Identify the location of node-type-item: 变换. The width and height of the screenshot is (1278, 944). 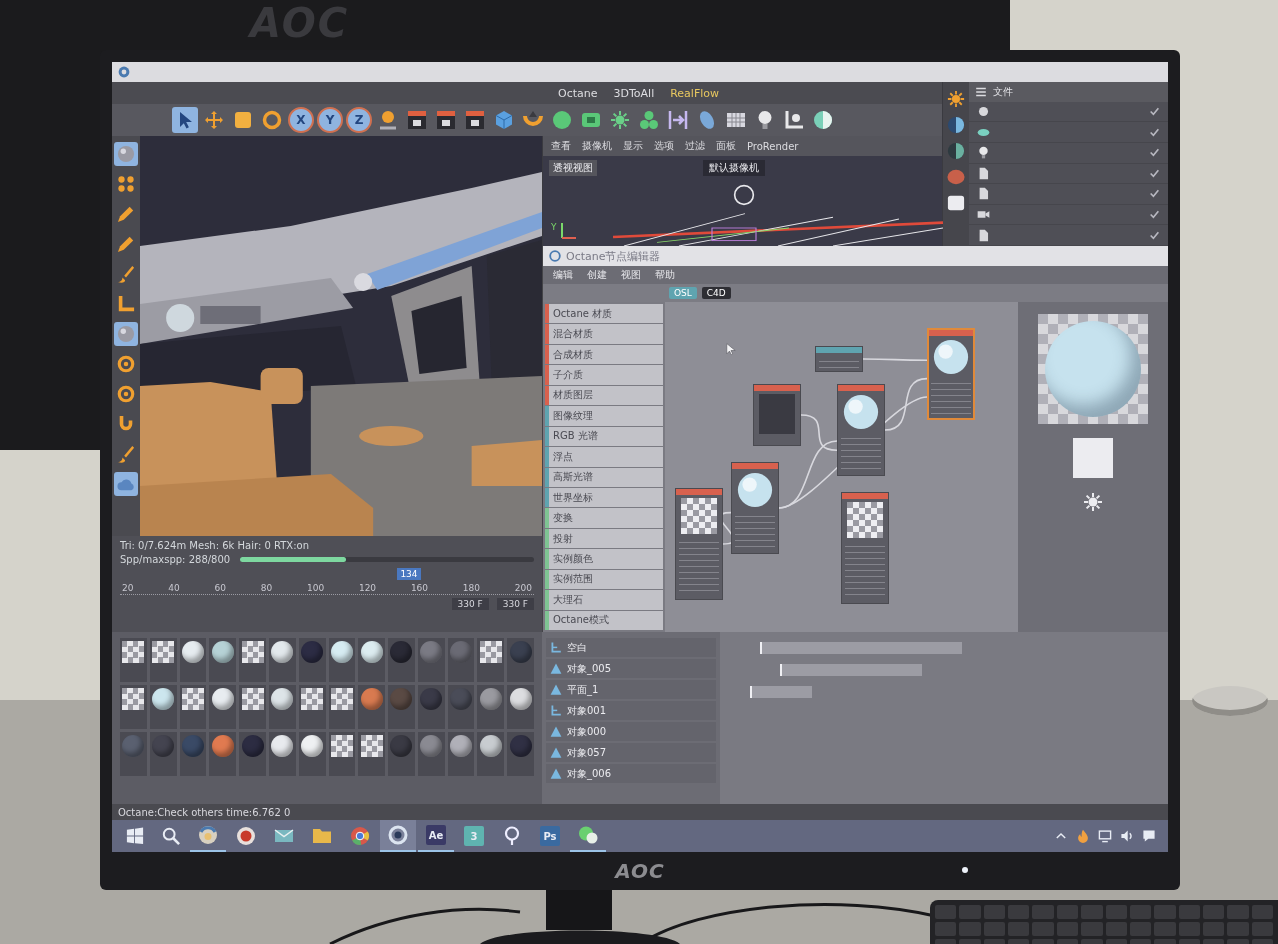
(604, 518).